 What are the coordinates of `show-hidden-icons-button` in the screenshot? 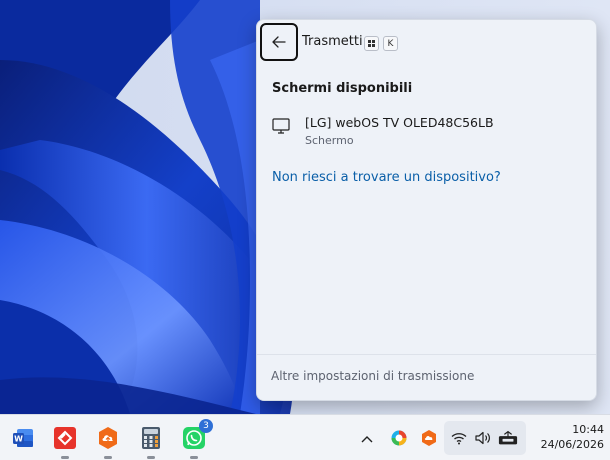 It's located at (367, 439).